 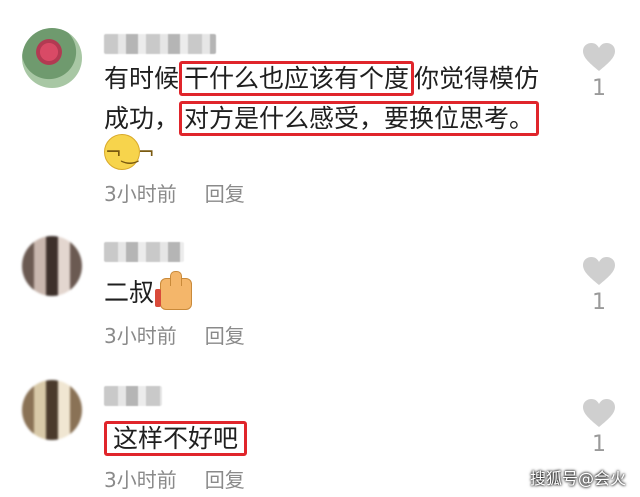 What do you see at coordinates (359, 118) in the screenshot?
I see `highlight-box: 对方是什么感受，要换位思考。` at bounding box center [359, 118].